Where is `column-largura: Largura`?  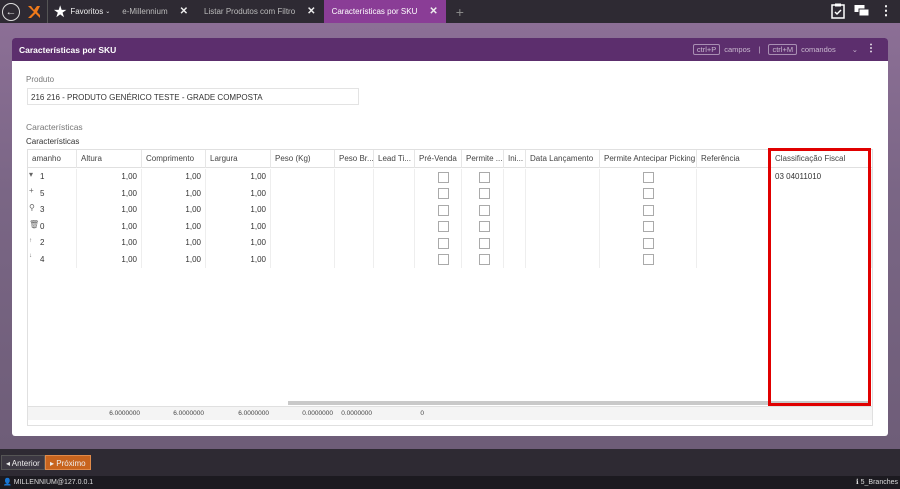
column-largura: Largura is located at coordinates (238, 159).